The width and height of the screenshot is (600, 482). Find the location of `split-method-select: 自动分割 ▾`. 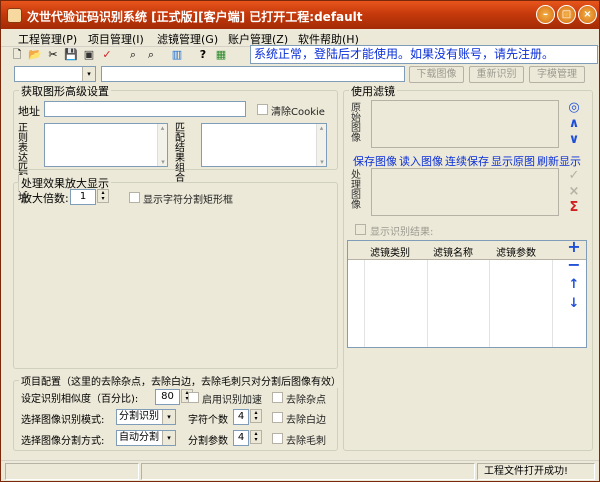

split-method-select: 自动分割 ▾ is located at coordinates (146, 438).